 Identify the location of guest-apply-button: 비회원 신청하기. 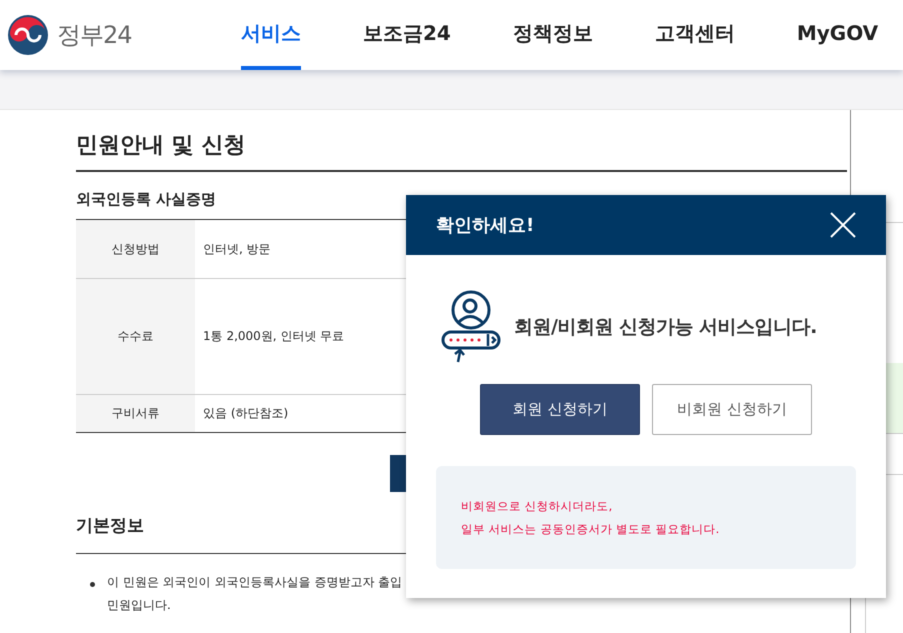
(732, 409).